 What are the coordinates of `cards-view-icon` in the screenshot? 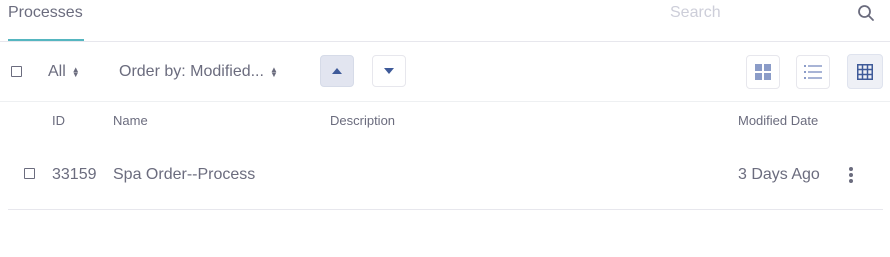 It's located at (763, 72).